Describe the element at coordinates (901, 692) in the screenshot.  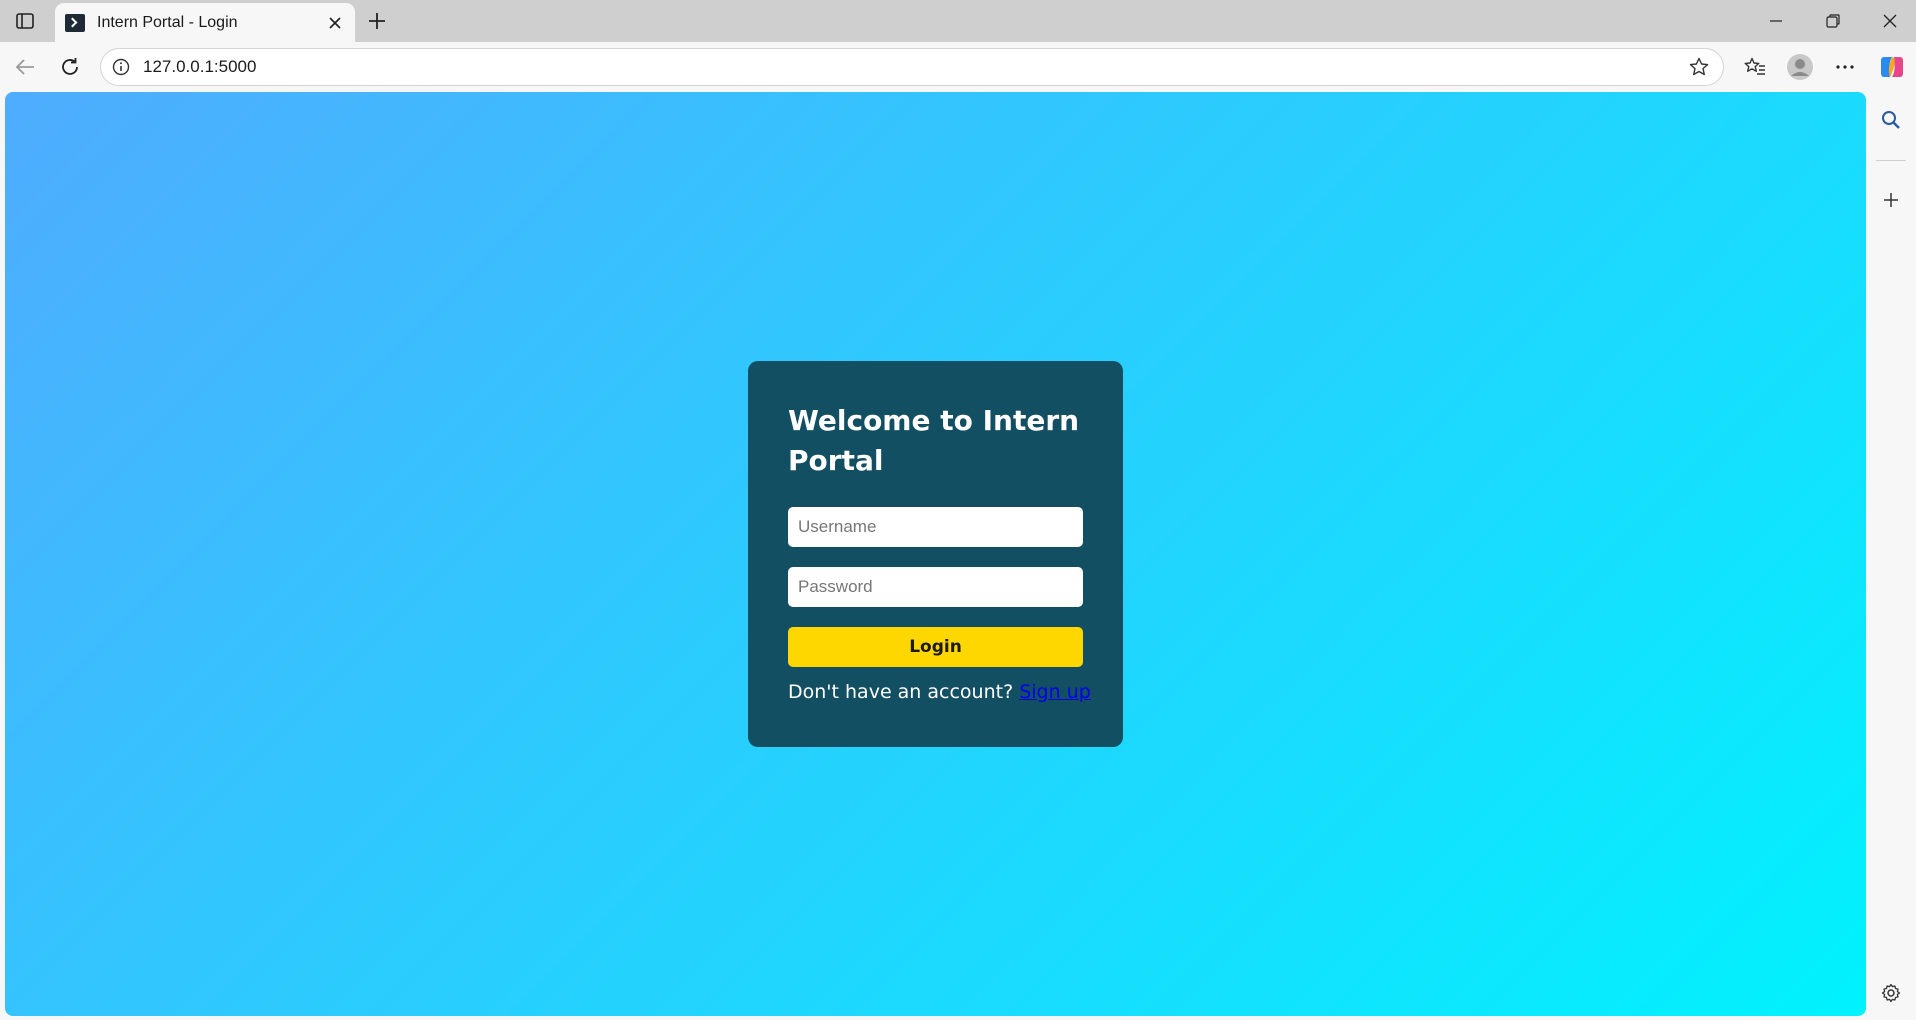
I see `signup-prompt-text: Don't have an account?` at that location.